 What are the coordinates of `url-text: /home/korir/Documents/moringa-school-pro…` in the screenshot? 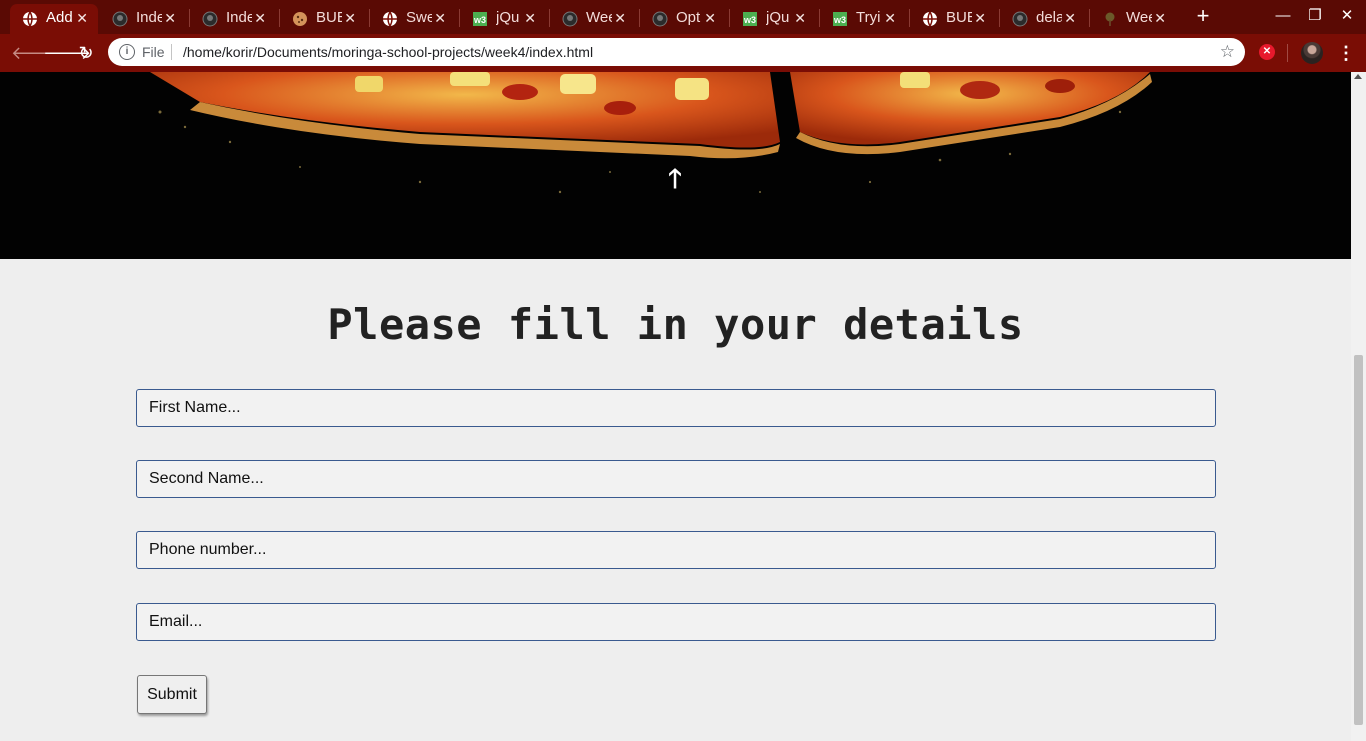 It's located at (388, 52).